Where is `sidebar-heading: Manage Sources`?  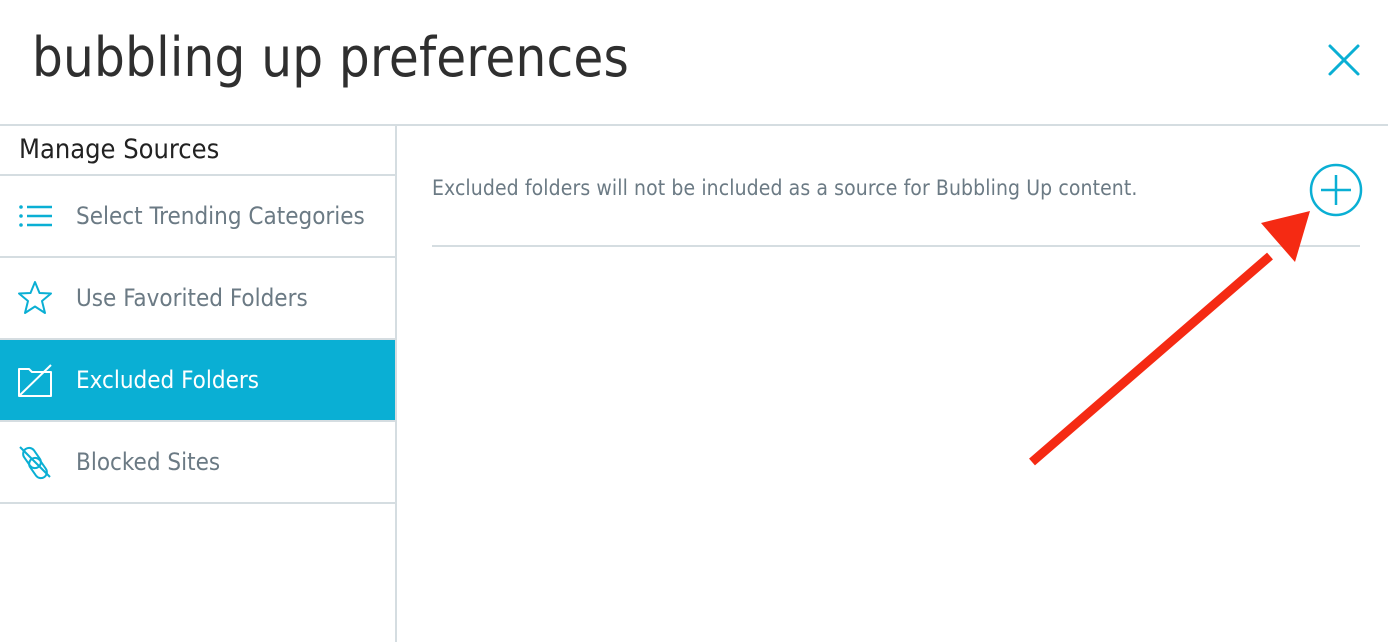
sidebar-heading: Manage Sources is located at coordinates (197, 151).